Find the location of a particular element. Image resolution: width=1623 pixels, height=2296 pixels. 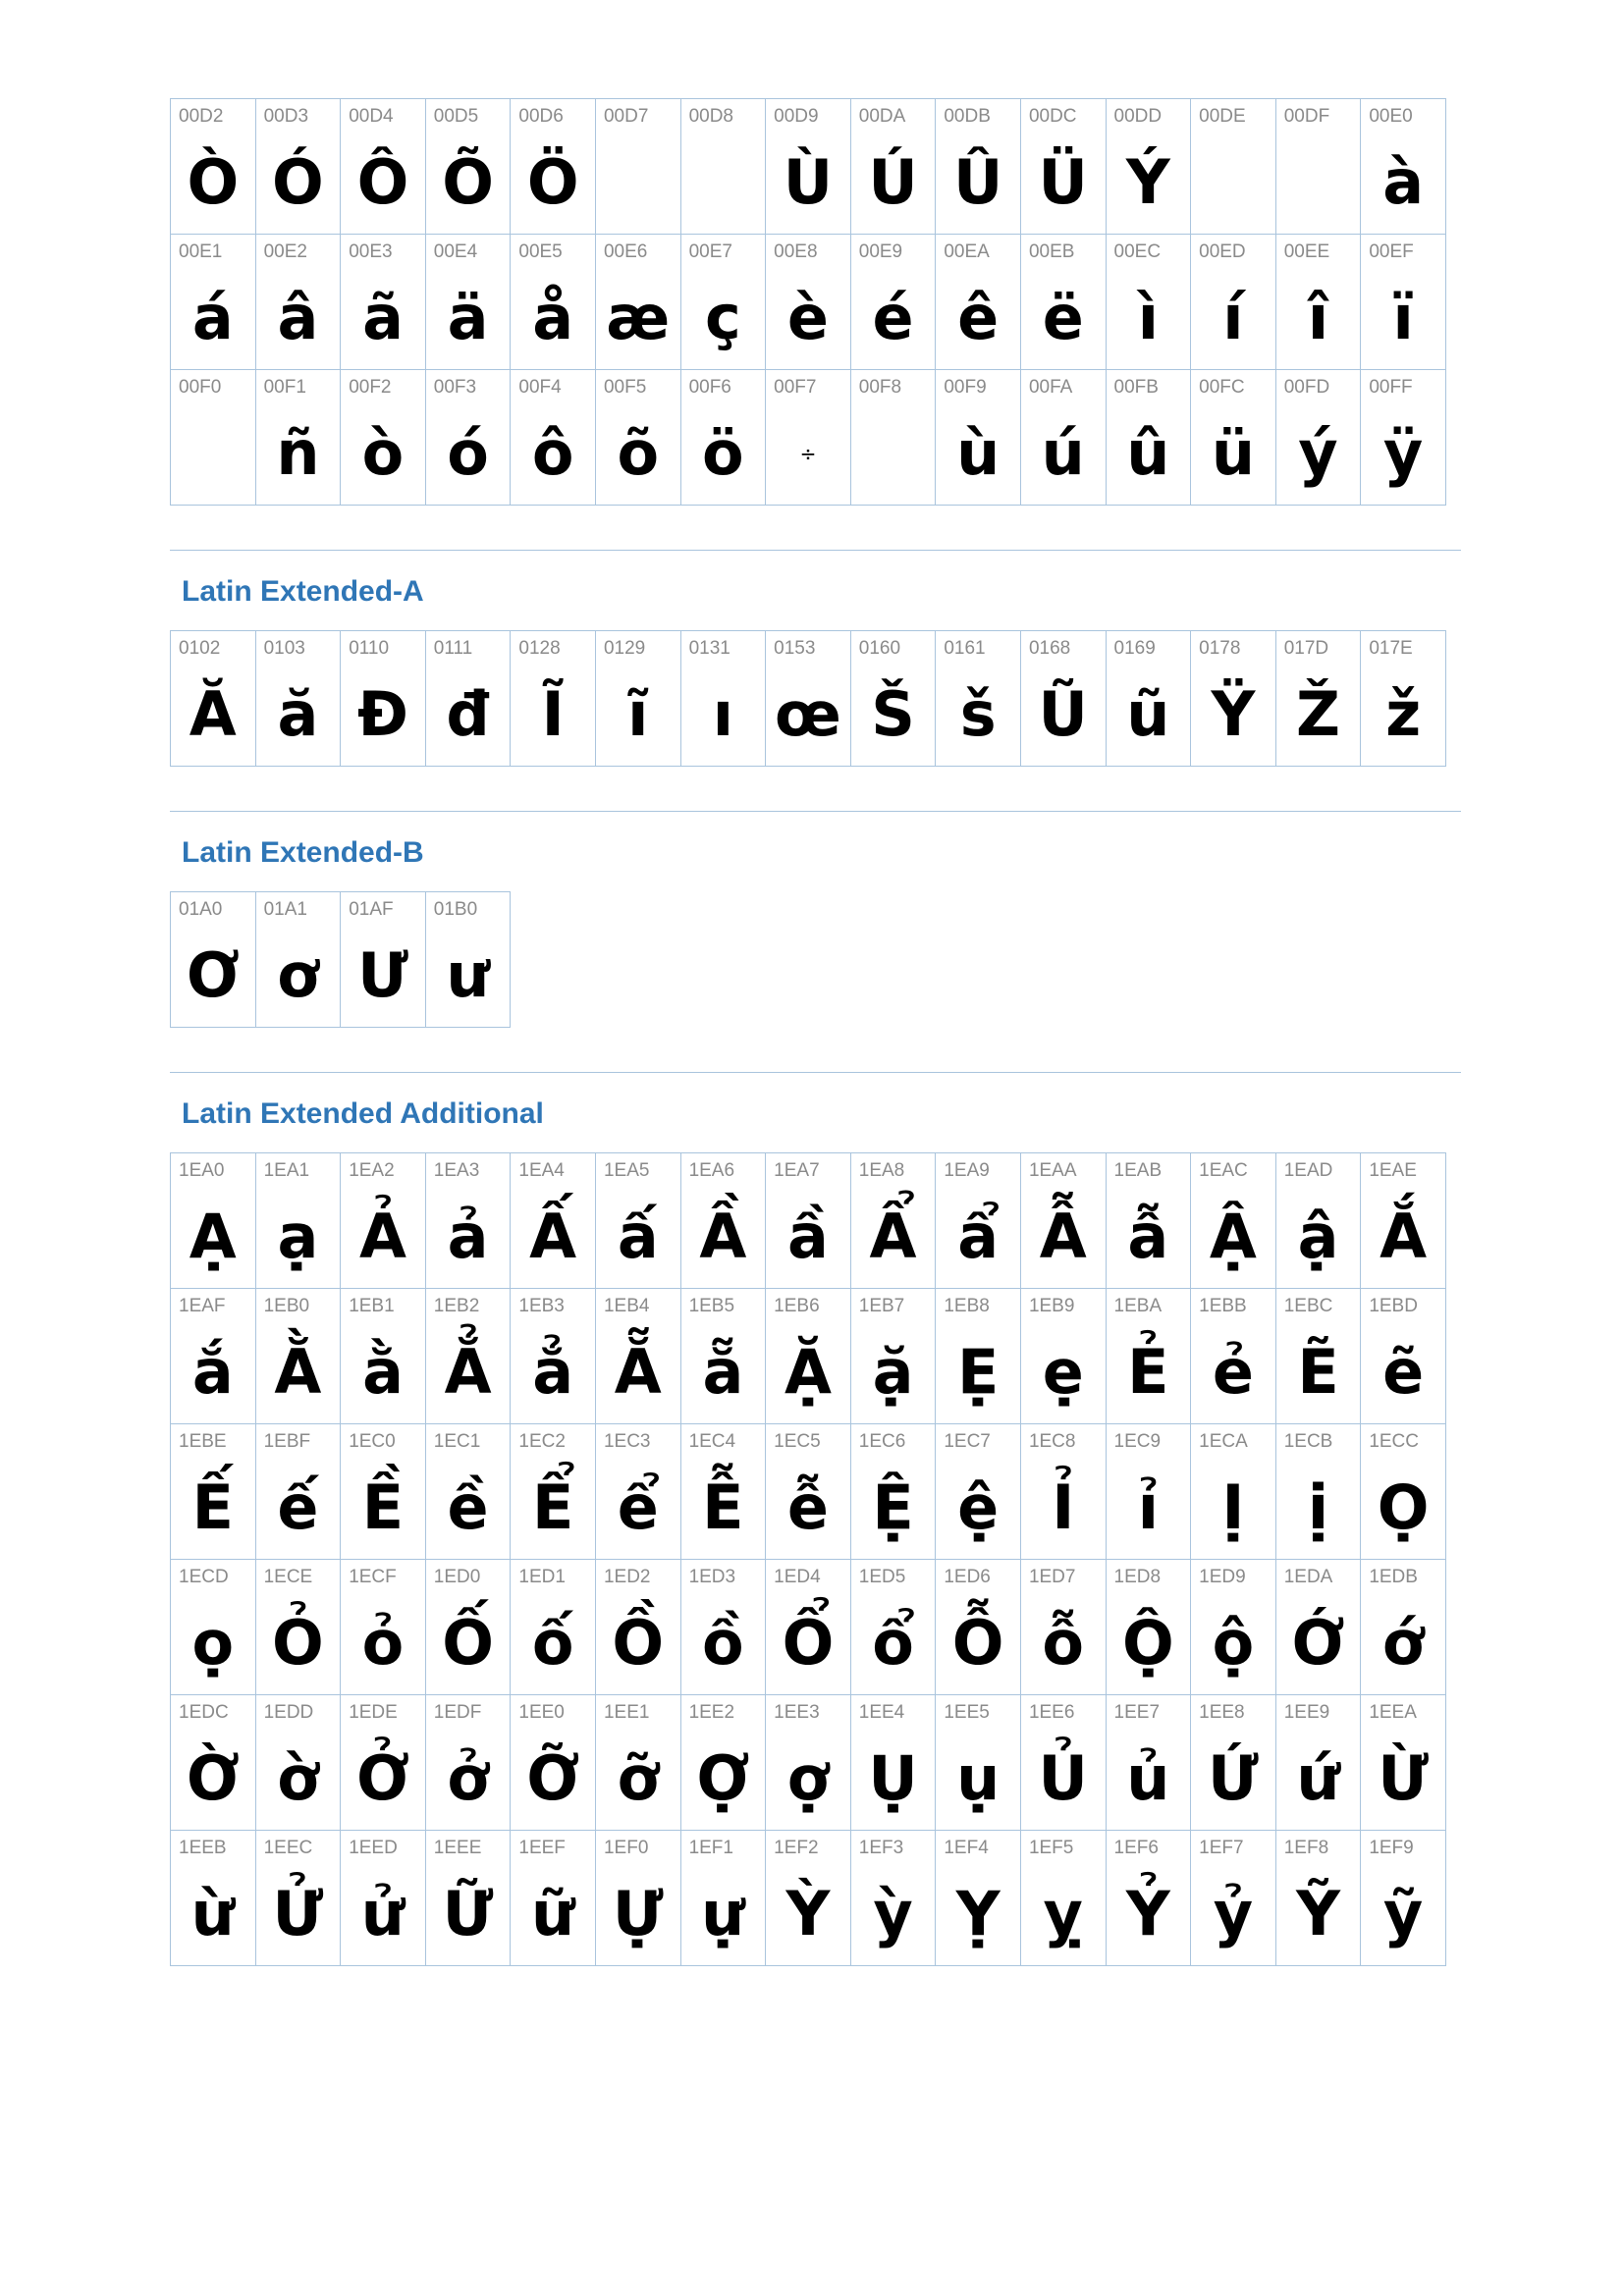

codepoint-label: 00DD is located at coordinates (1138, 116).